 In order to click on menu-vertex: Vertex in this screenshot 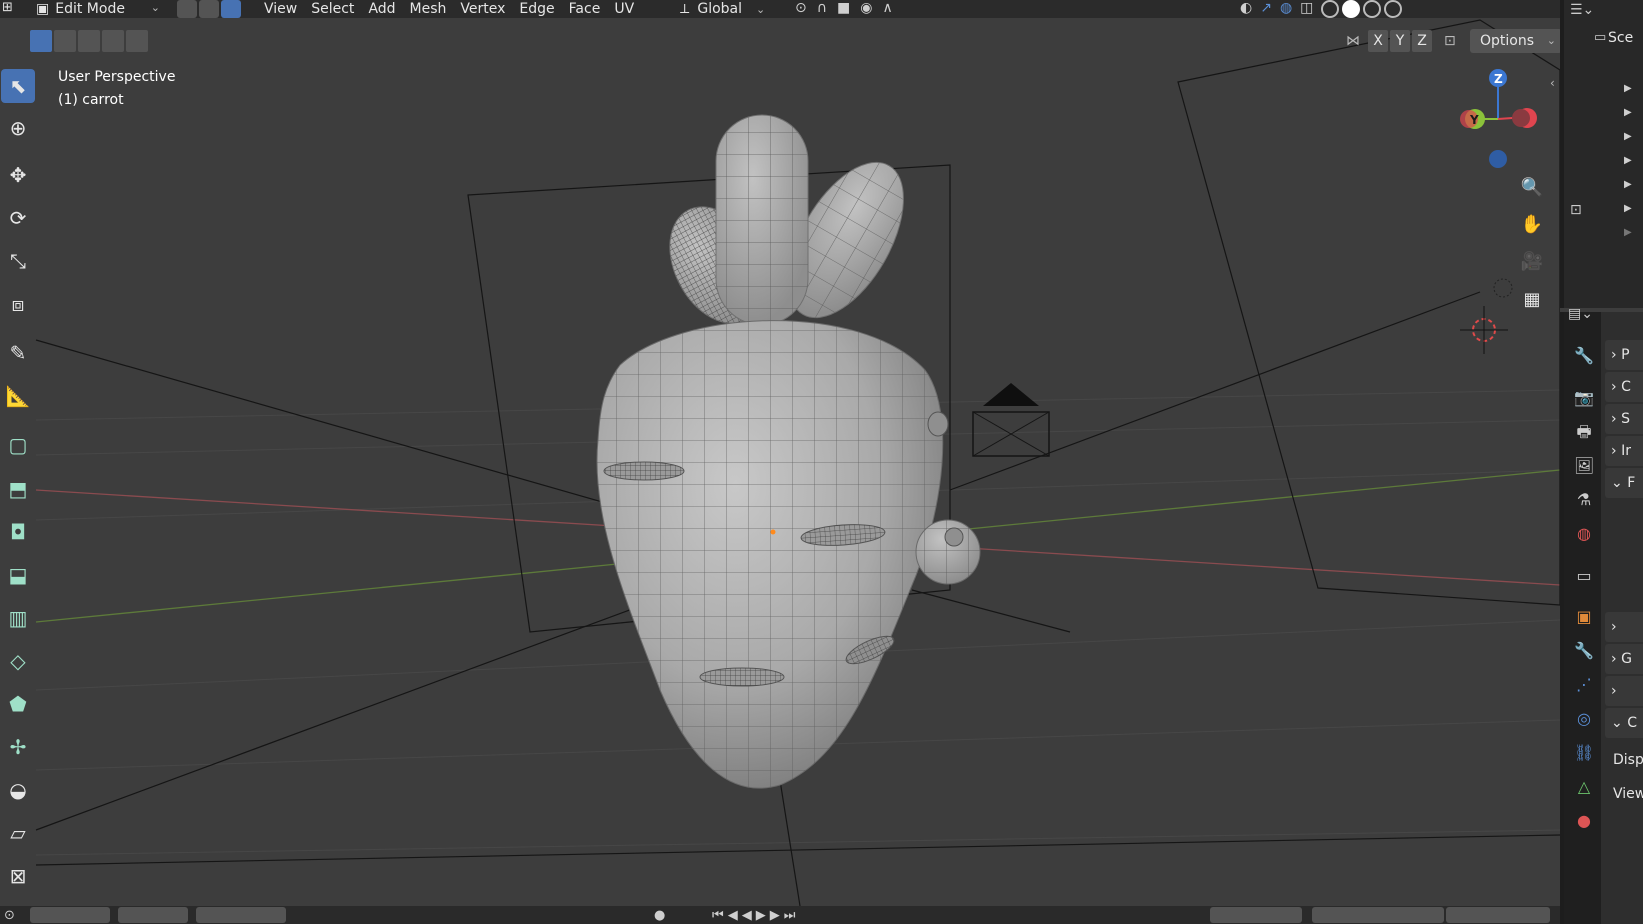, I will do `click(482, 9)`.